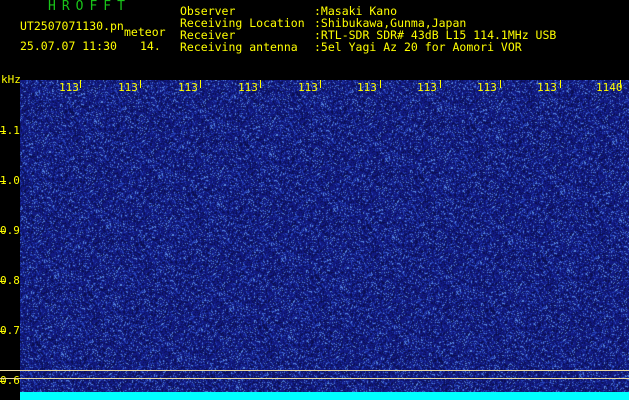  What do you see at coordinates (72, 26) in the screenshot?
I see `file-name: UT2507071130.pn` at bounding box center [72, 26].